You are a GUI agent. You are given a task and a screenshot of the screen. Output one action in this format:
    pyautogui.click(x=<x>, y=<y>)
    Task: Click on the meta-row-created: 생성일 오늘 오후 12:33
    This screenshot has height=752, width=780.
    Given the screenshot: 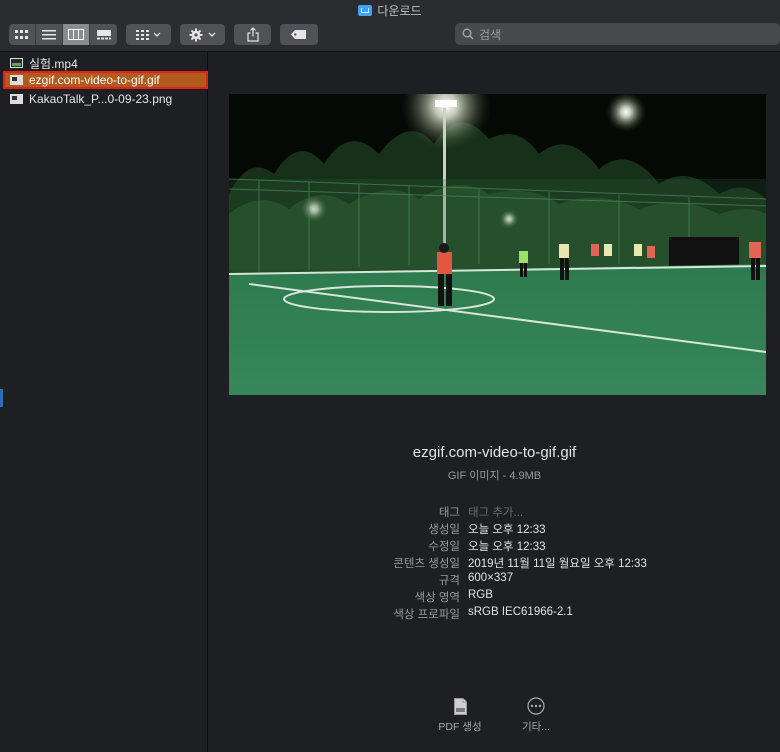 What is the action you would take?
    pyautogui.click(x=494, y=529)
    